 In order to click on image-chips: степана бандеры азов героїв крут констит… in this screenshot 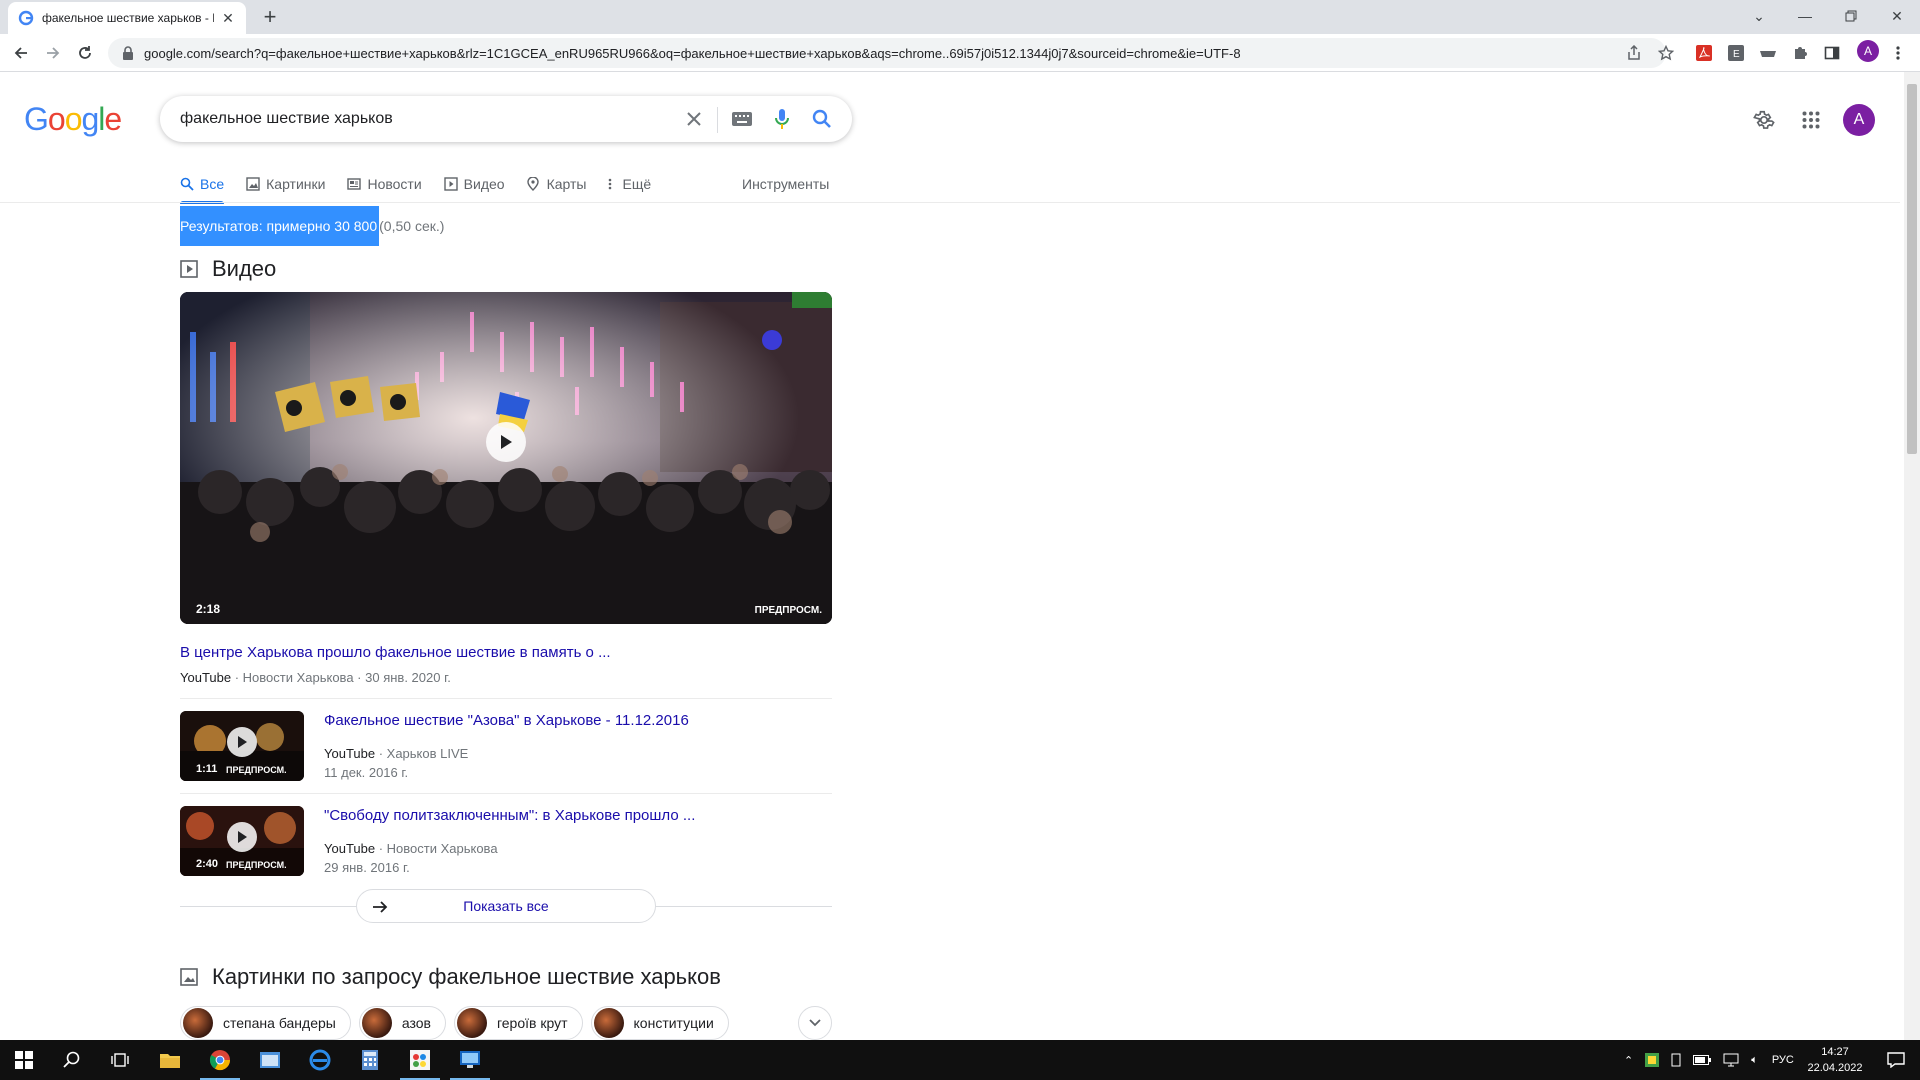, I will do `click(454, 1023)`.